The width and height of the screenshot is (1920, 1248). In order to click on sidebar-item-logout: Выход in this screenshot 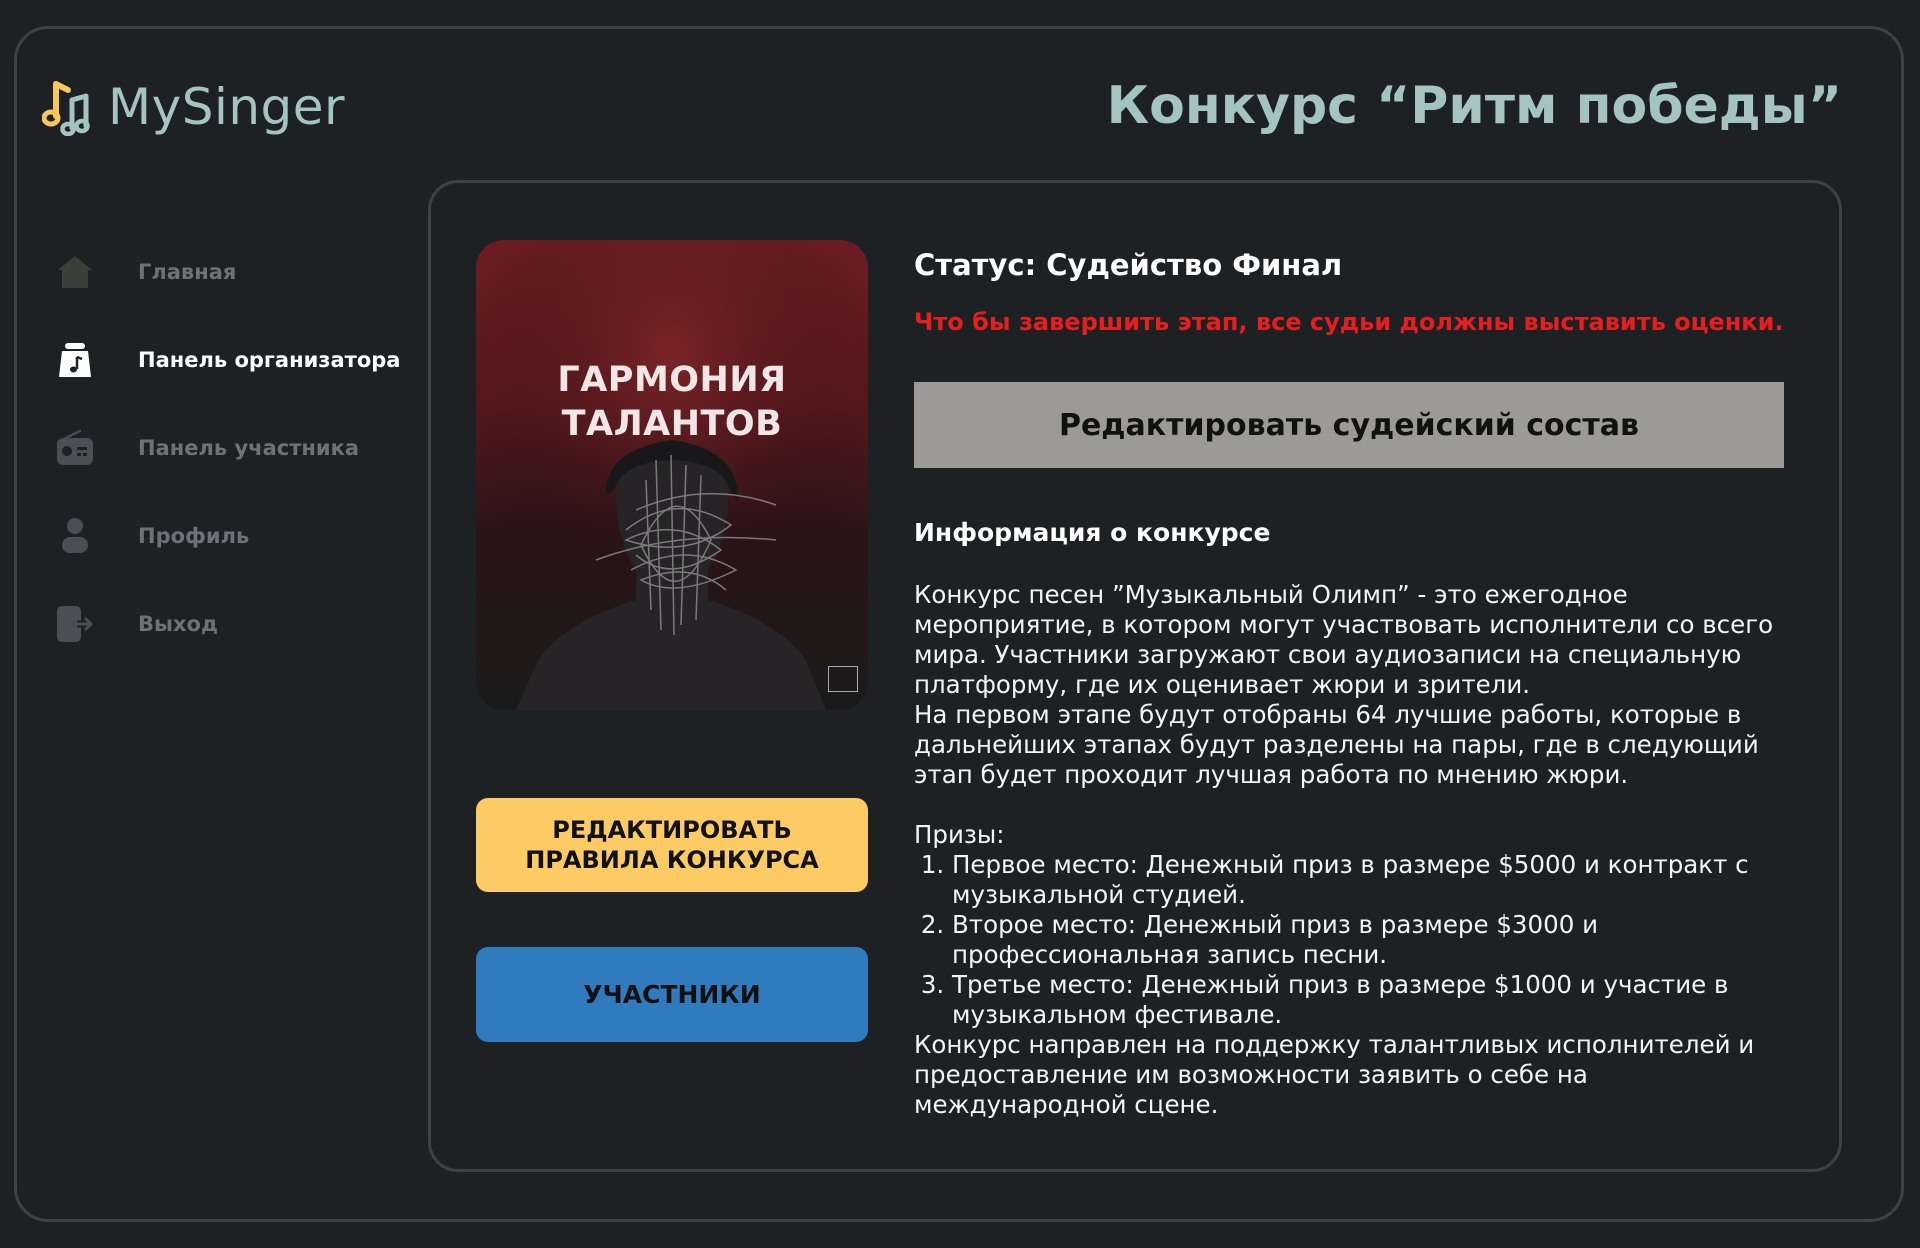, I will do `click(227, 624)`.